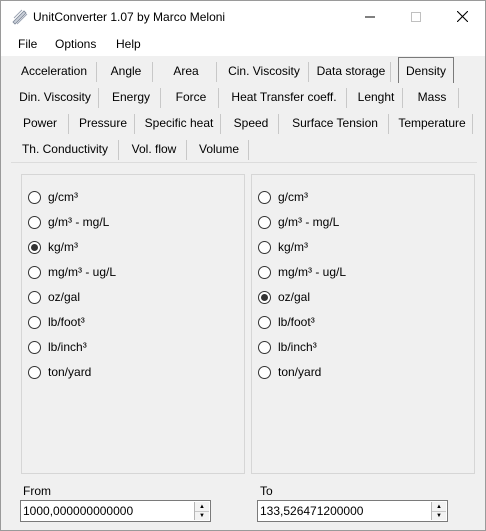 This screenshot has width=486, height=531. I want to click on tab-surface-tension: Surface Tension, so click(335, 123).